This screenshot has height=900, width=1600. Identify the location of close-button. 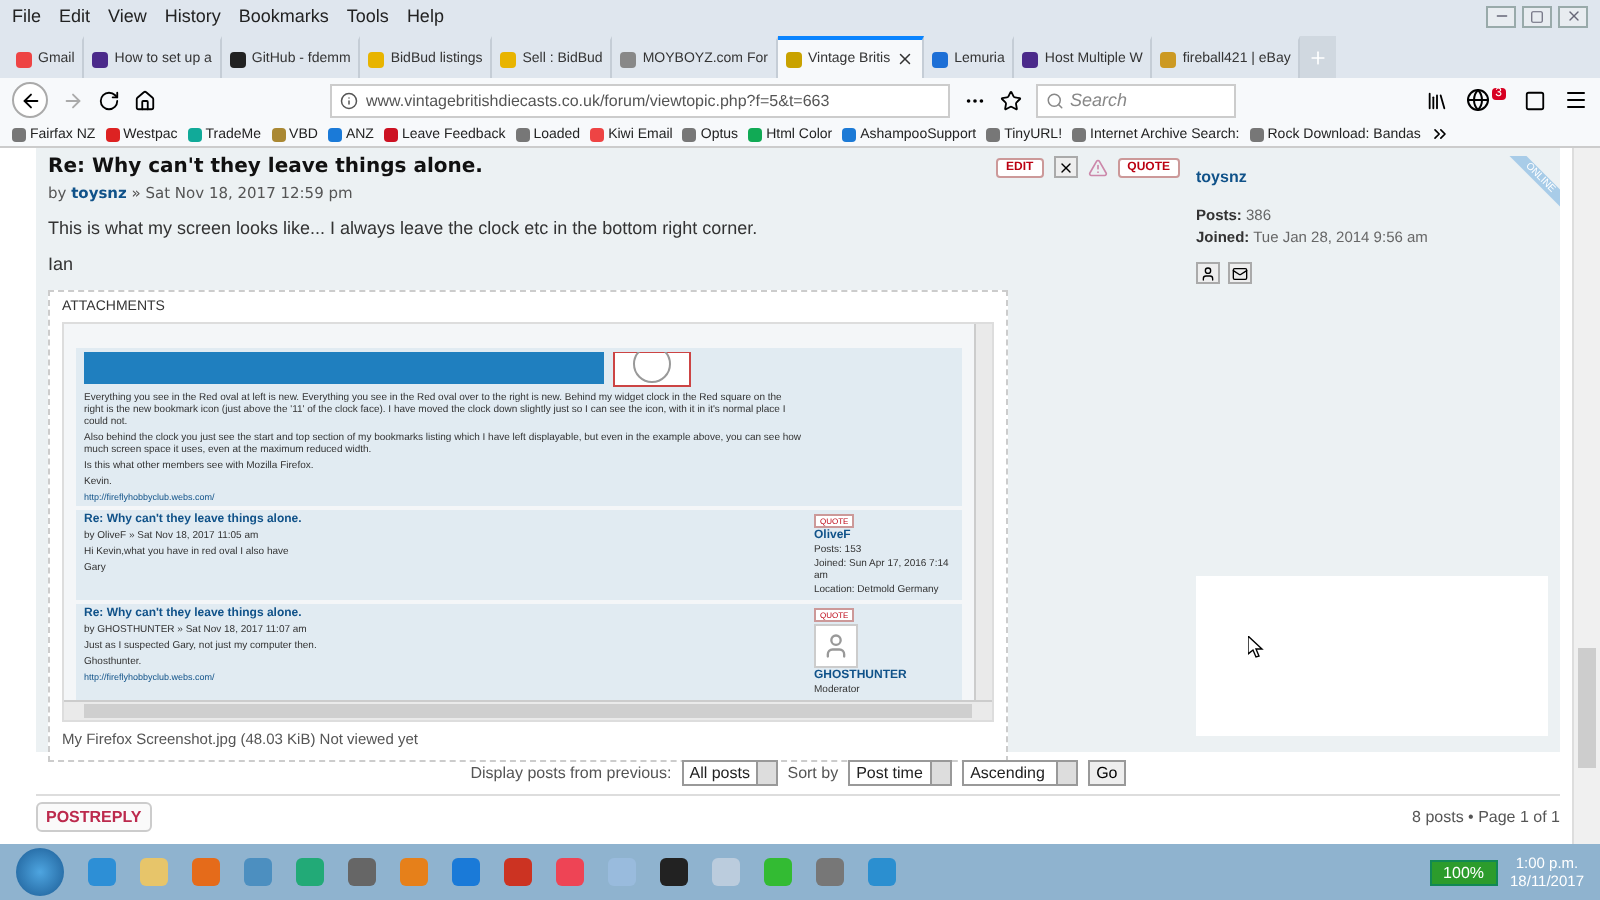
(1573, 16).